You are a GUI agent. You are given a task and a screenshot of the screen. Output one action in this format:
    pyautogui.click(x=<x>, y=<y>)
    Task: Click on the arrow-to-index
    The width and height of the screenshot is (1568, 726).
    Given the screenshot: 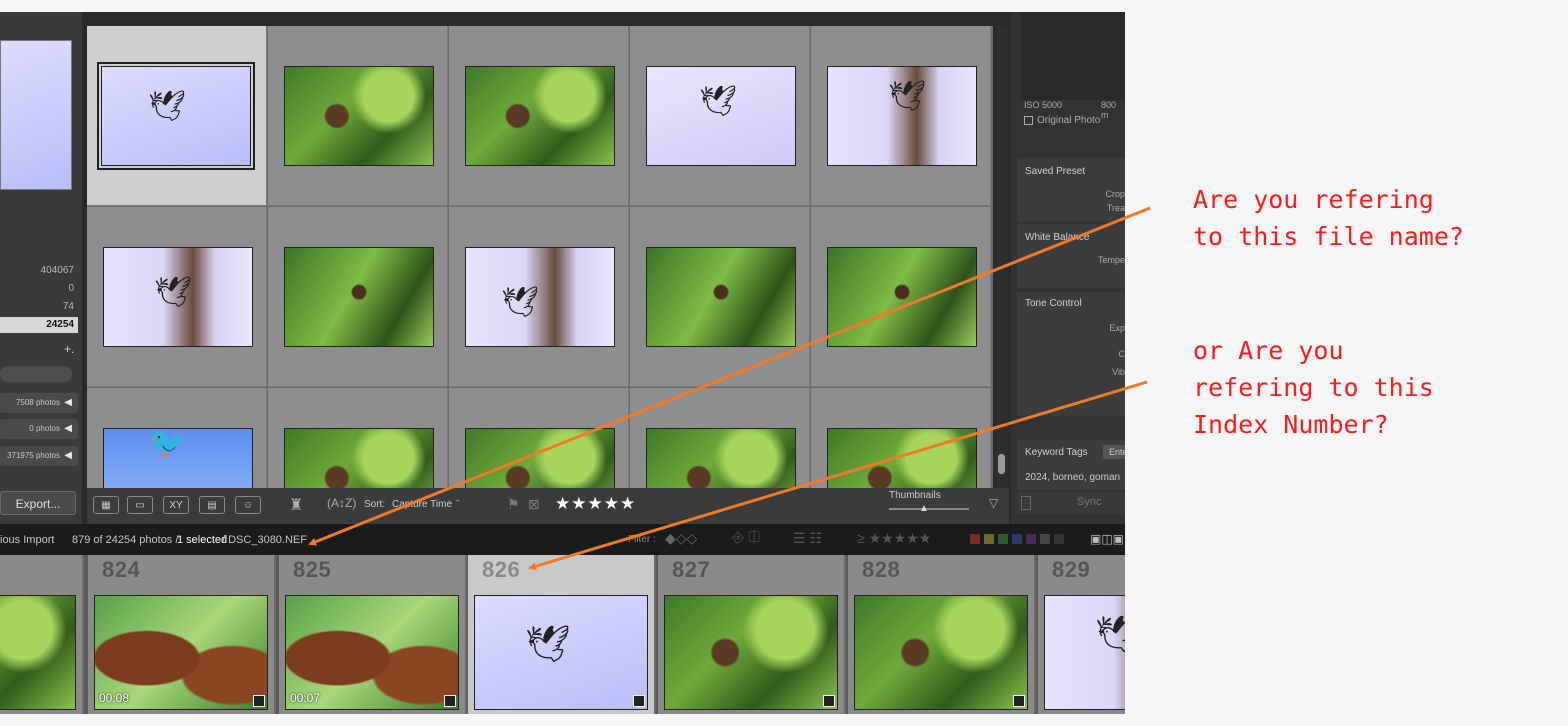 What is the action you would take?
    pyautogui.click(x=838, y=475)
    